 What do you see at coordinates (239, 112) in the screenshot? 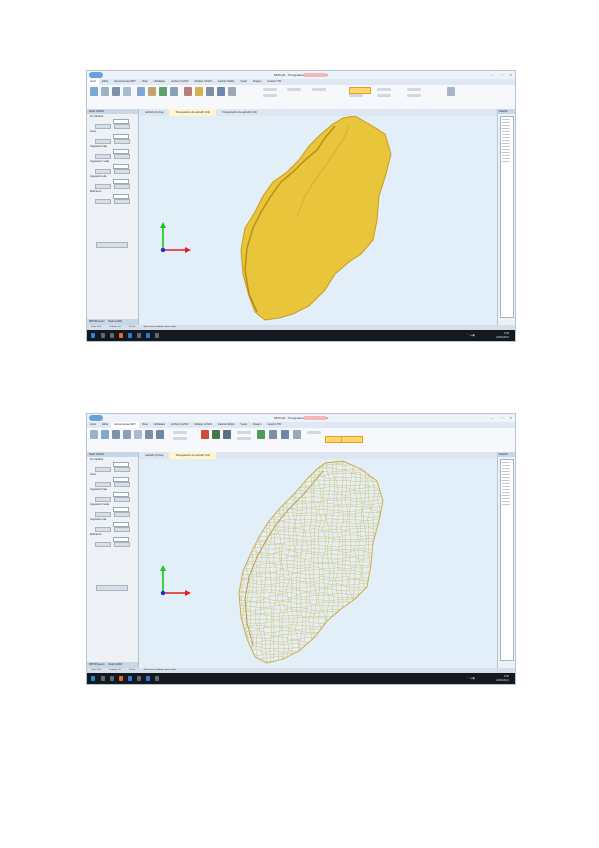
I see `doc-tab: Triangulación de pahs2D (2/2)` at bounding box center [239, 112].